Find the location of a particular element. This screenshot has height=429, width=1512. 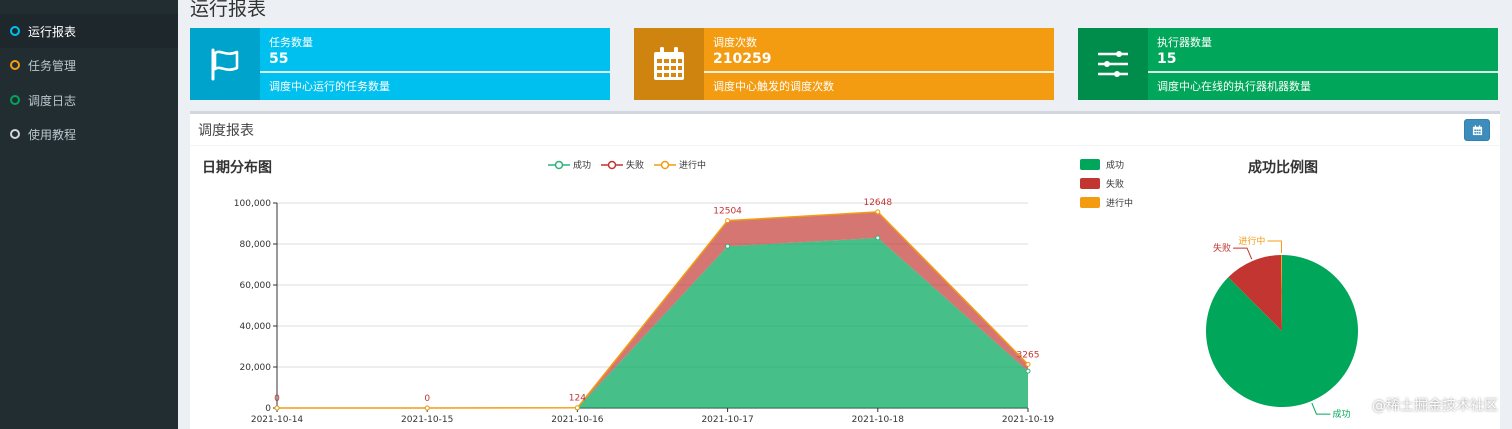

sidebar-item-tutorial: 使用教程 is located at coordinates (89, 134).